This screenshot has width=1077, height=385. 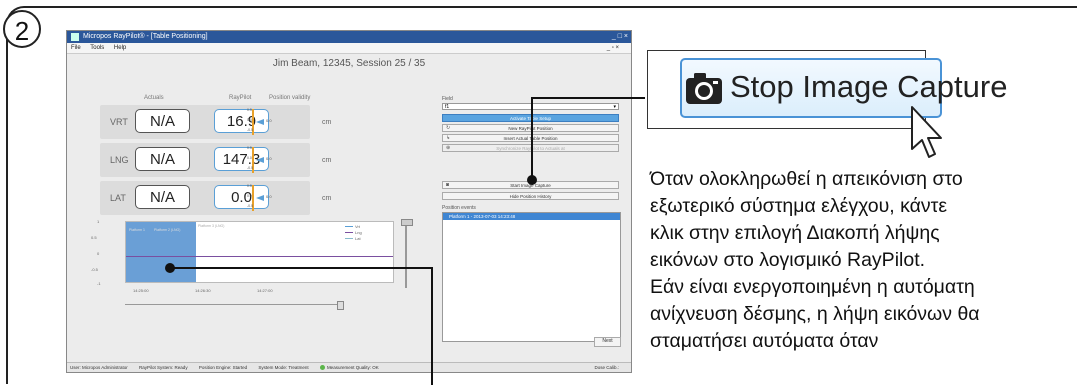 What do you see at coordinates (99, 367) in the screenshot?
I see `status-user: User: Micropos Administrator` at bounding box center [99, 367].